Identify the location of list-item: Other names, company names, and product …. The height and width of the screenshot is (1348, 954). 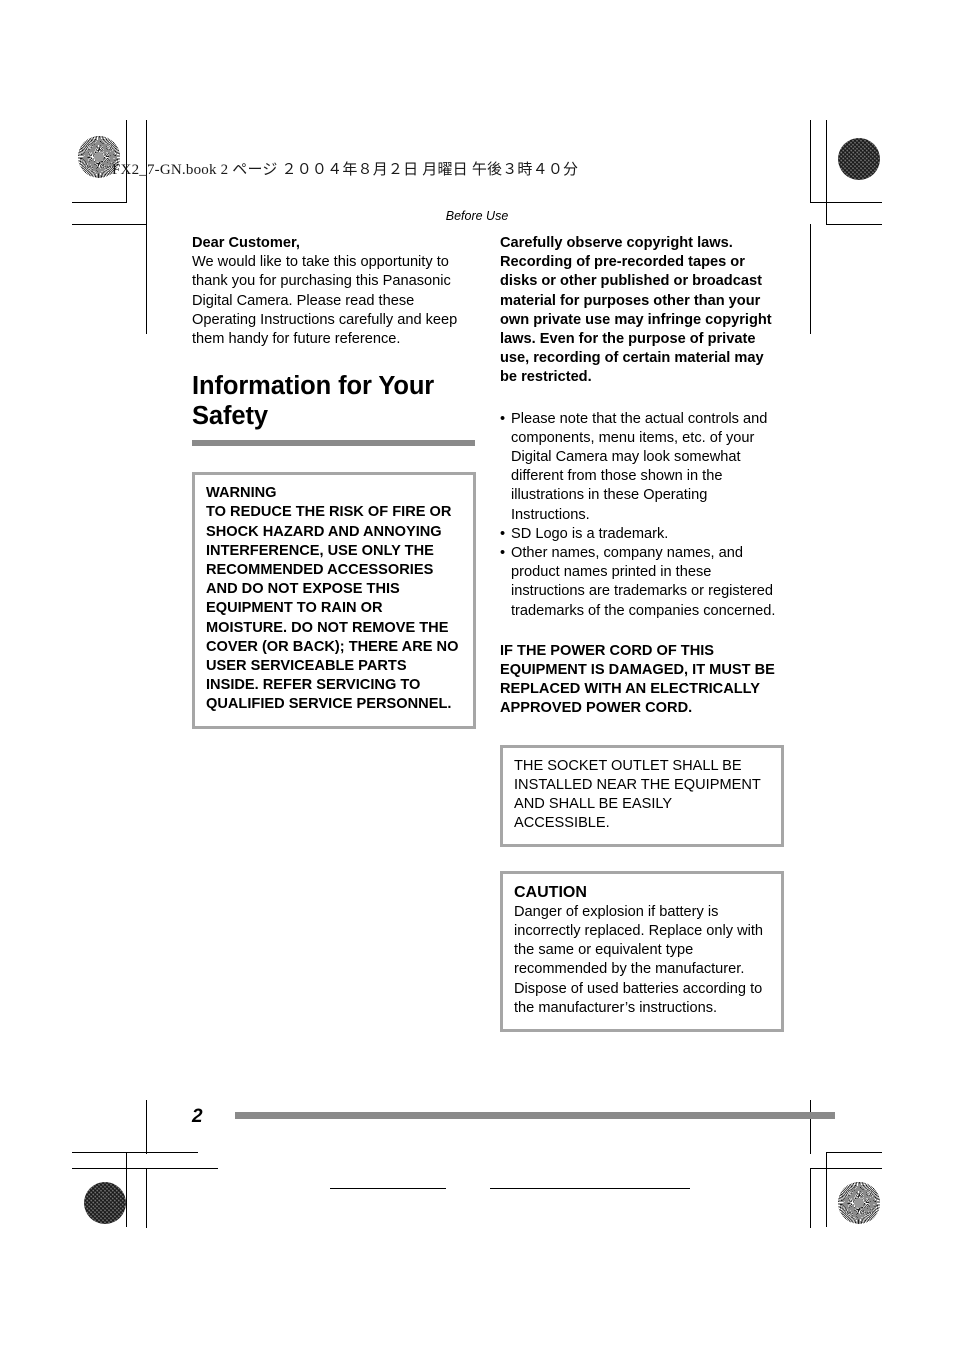
(642, 582).